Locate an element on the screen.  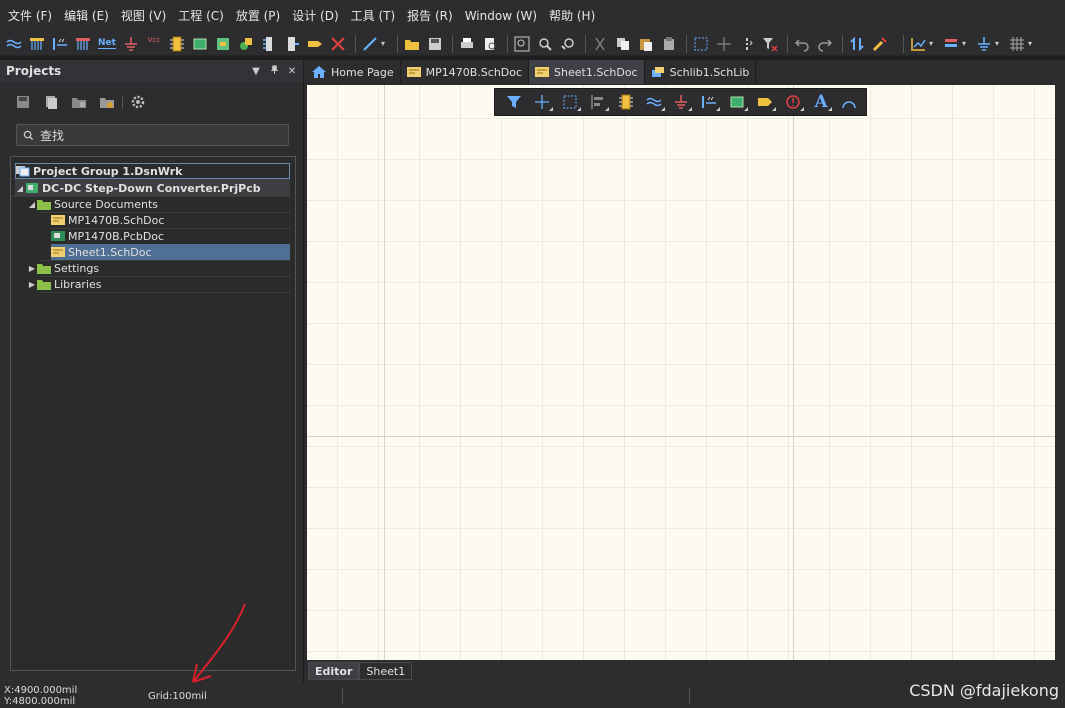
rubber-stamp-icon is located at coordinates (669, 44).